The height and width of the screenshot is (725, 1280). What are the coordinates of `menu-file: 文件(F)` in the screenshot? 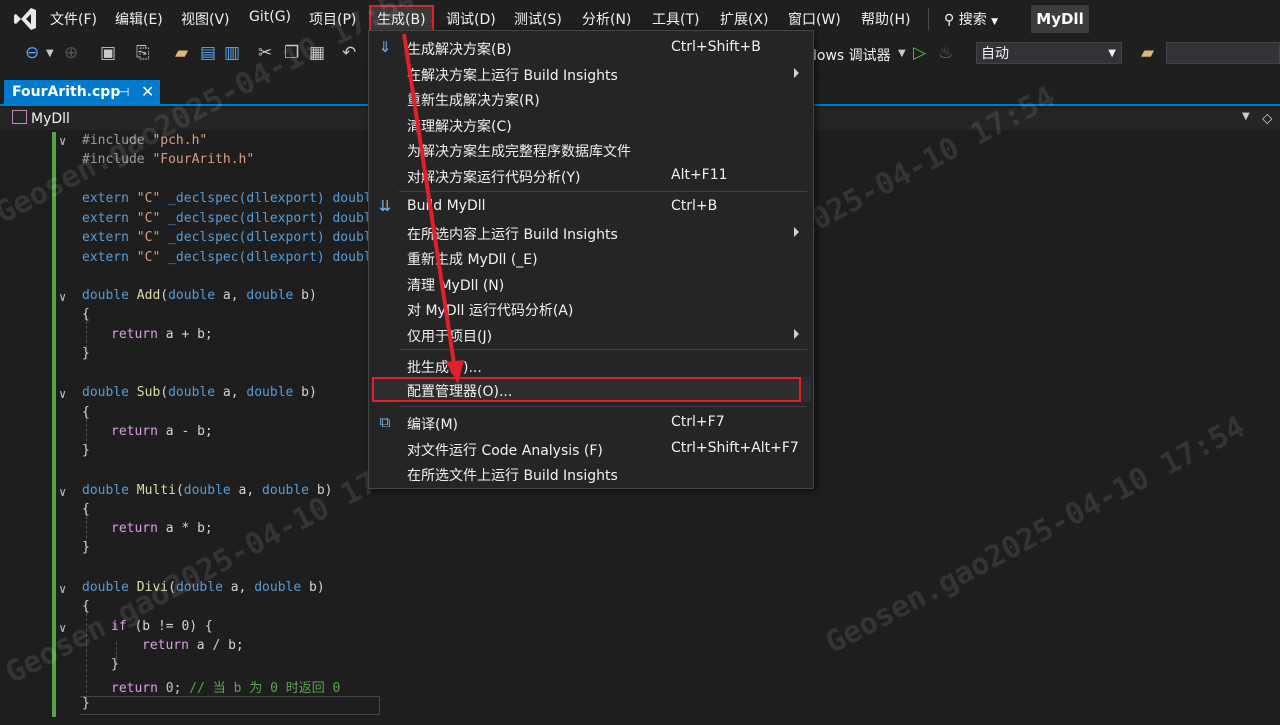 It's located at (73, 19).